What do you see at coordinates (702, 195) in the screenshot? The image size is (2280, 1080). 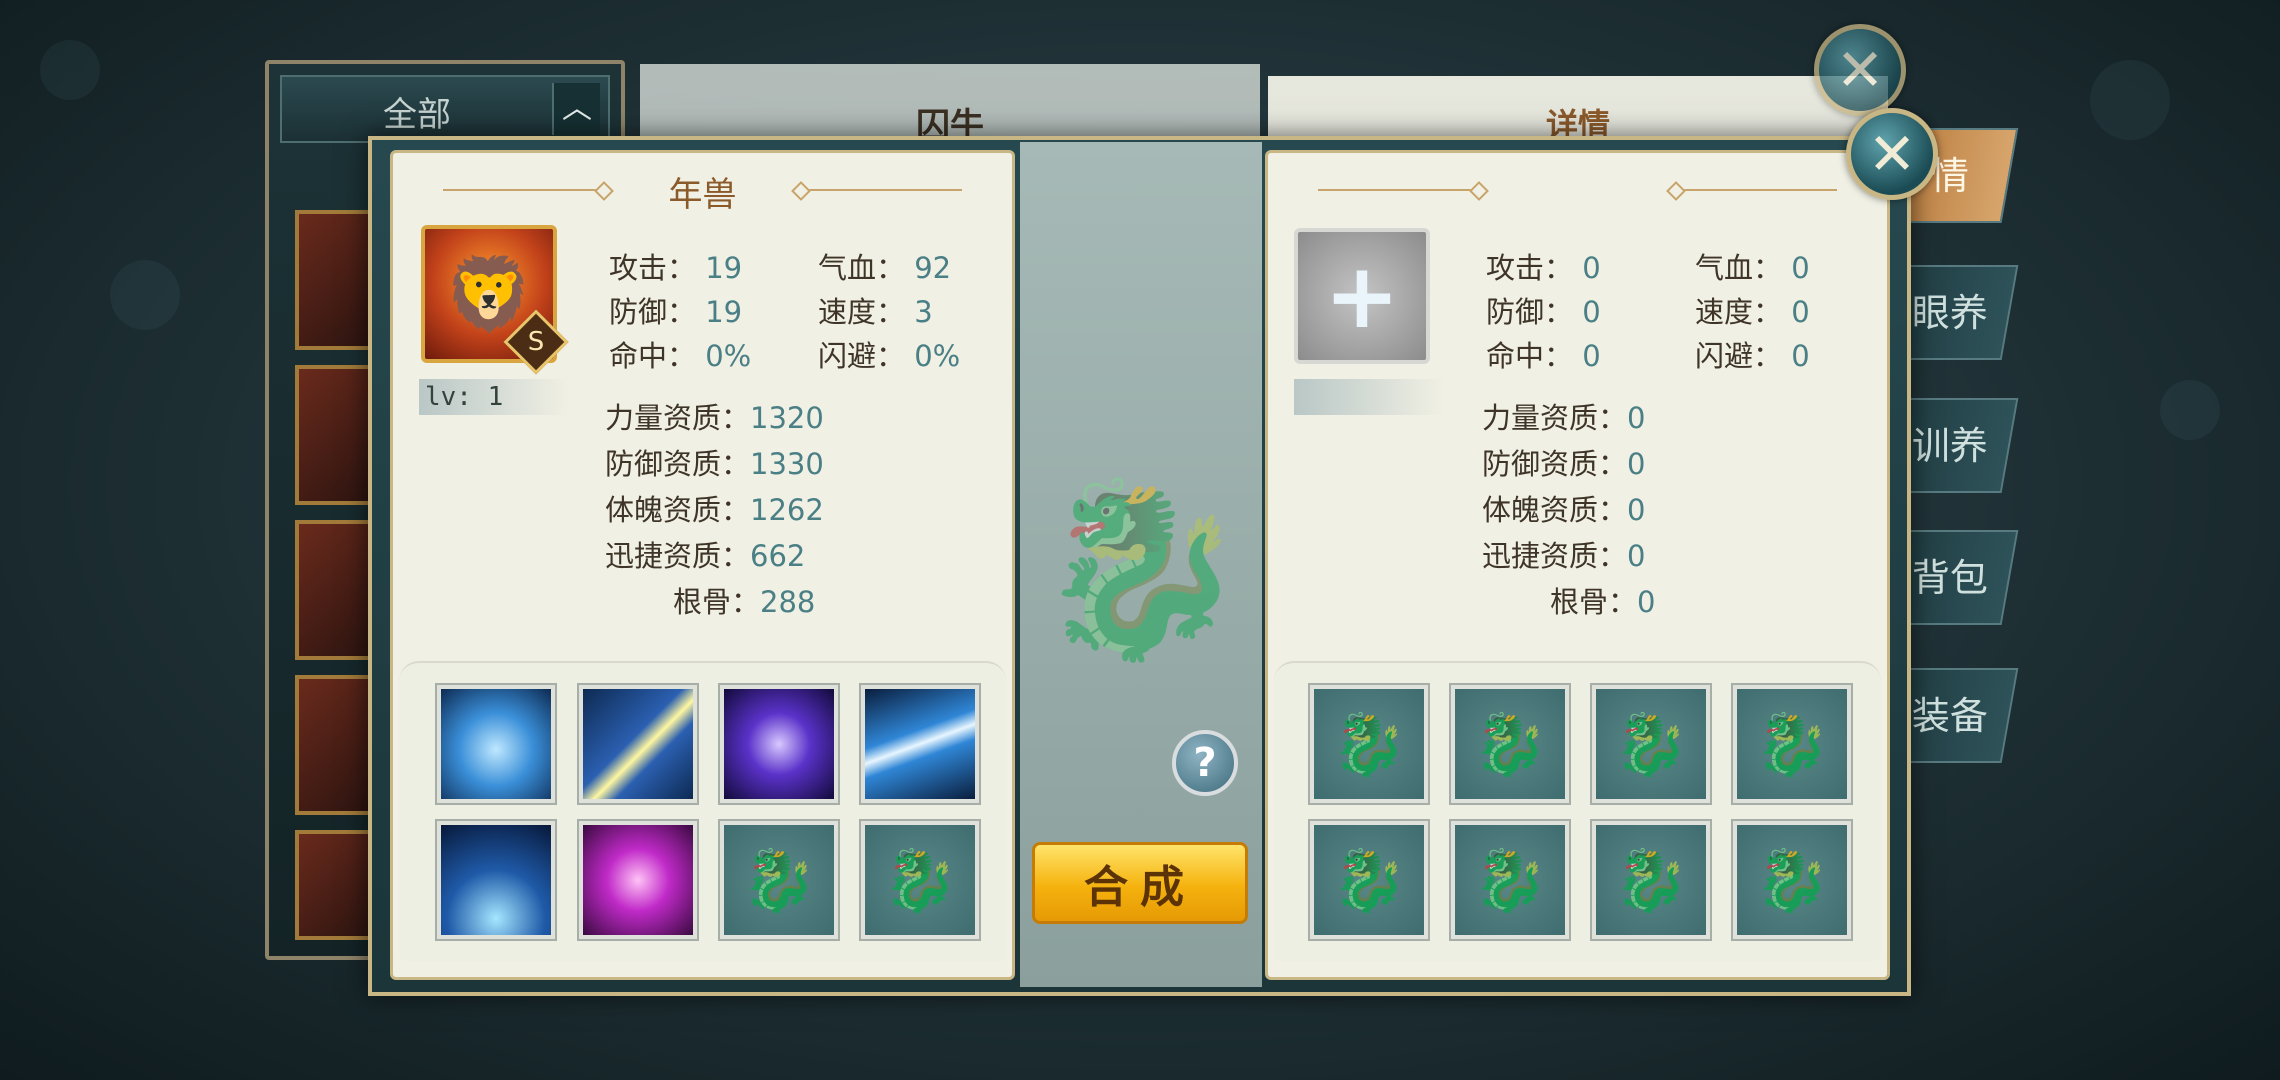 I see `source-pet-name: 年兽` at bounding box center [702, 195].